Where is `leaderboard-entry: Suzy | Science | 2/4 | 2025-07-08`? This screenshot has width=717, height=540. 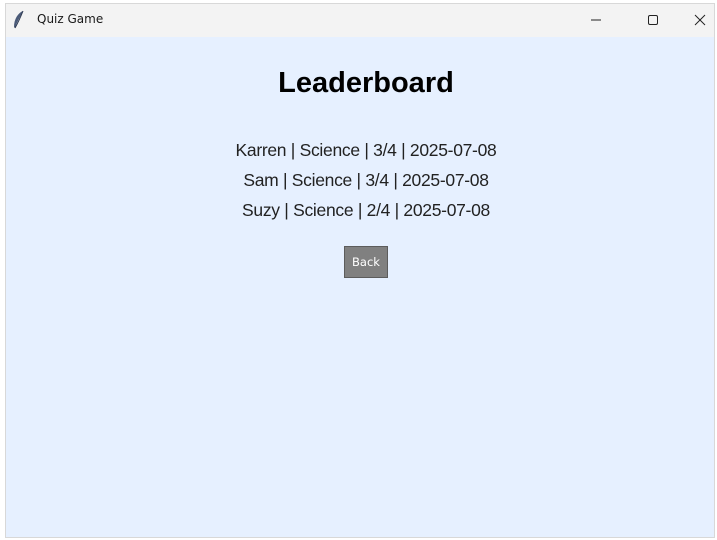 leaderboard-entry: Suzy | Science | 2/4 | 2025-07-08 is located at coordinates (366, 210).